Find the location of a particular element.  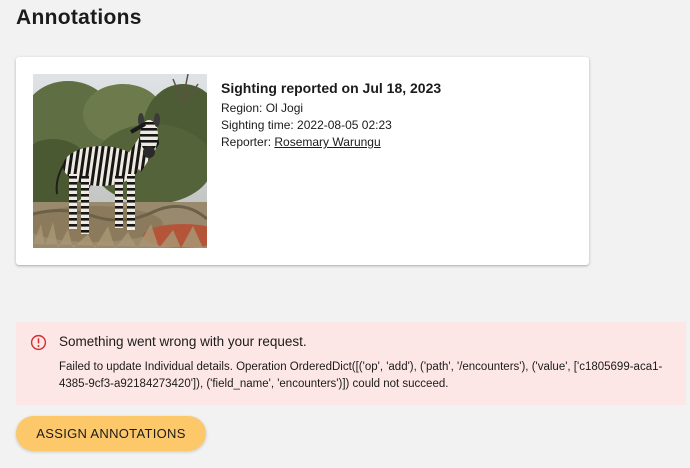

alert-title: Something went wrong with your request. is located at coordinates (183, 341).